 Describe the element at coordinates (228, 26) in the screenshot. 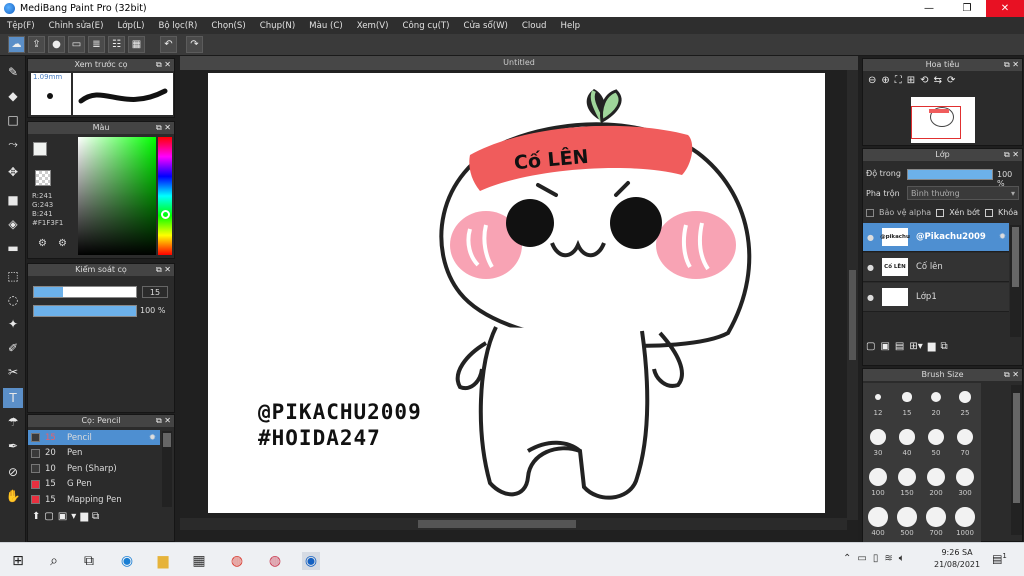

I see `menu-item: Chọn(S)` at that location.